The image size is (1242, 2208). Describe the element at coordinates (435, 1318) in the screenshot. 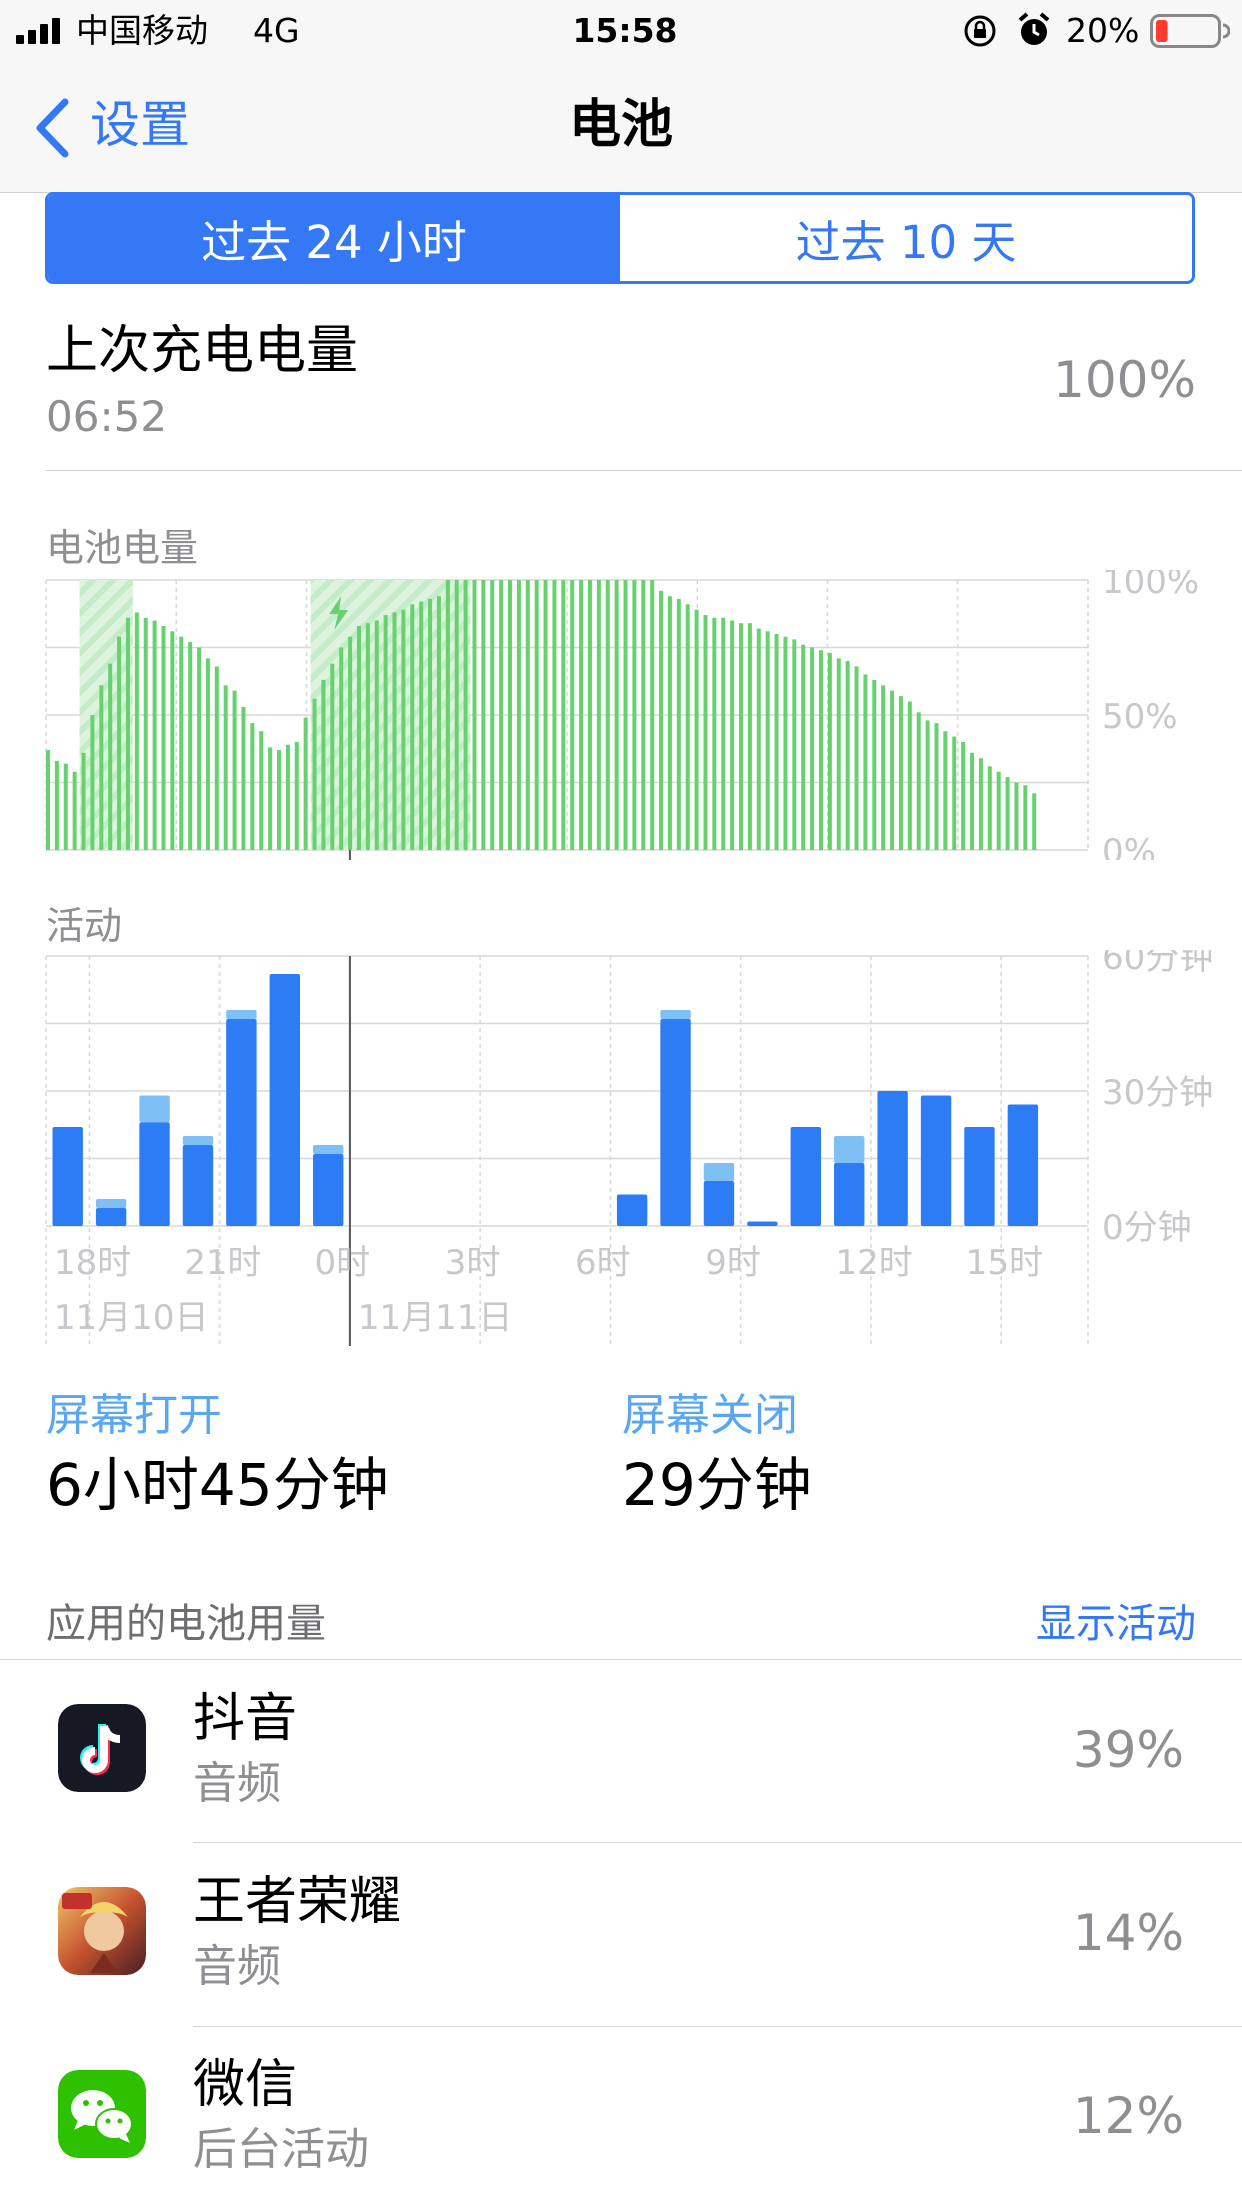

I see `activity-date-label: 11月11日` at that location.